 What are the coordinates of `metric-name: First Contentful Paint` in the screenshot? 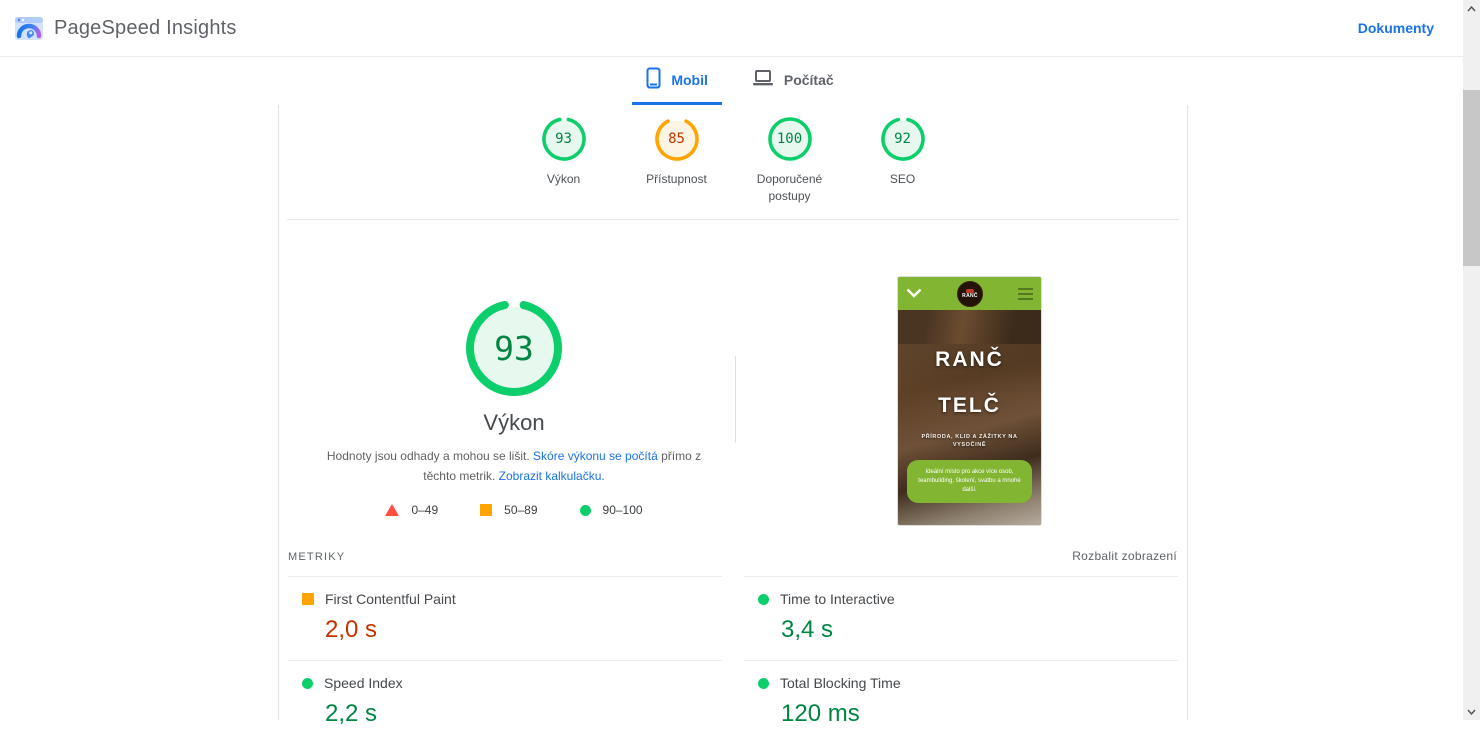 It's located at (390, 599).